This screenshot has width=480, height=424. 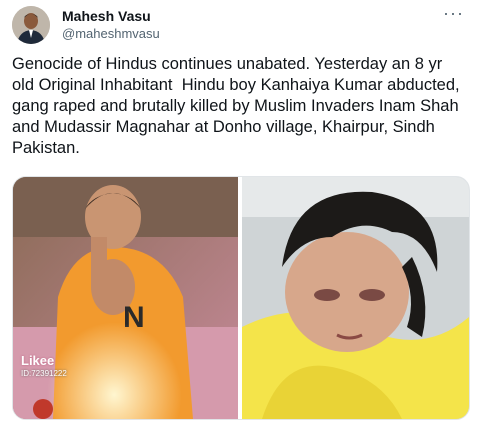 What do you see at coordinates (31, 25) in the screenshot?
I see `user-avatar-icon` at bounding box center [31, 25].